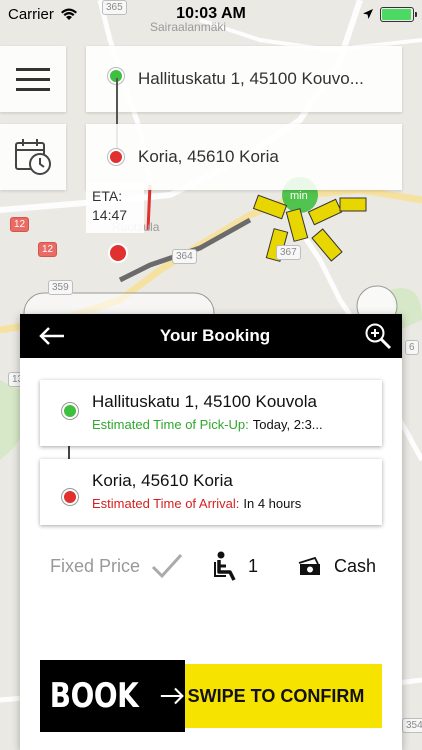  I want to click on carrier-label: Carrier, so click(31, 14).